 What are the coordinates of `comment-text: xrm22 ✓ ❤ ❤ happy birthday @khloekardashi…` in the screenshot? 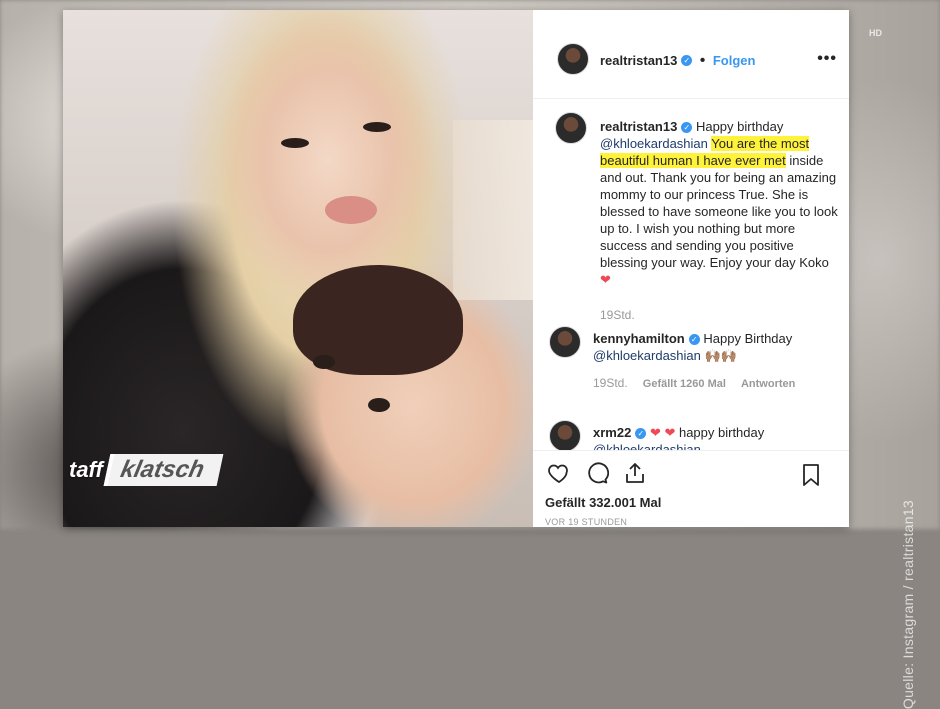 It's located at (713, 437).